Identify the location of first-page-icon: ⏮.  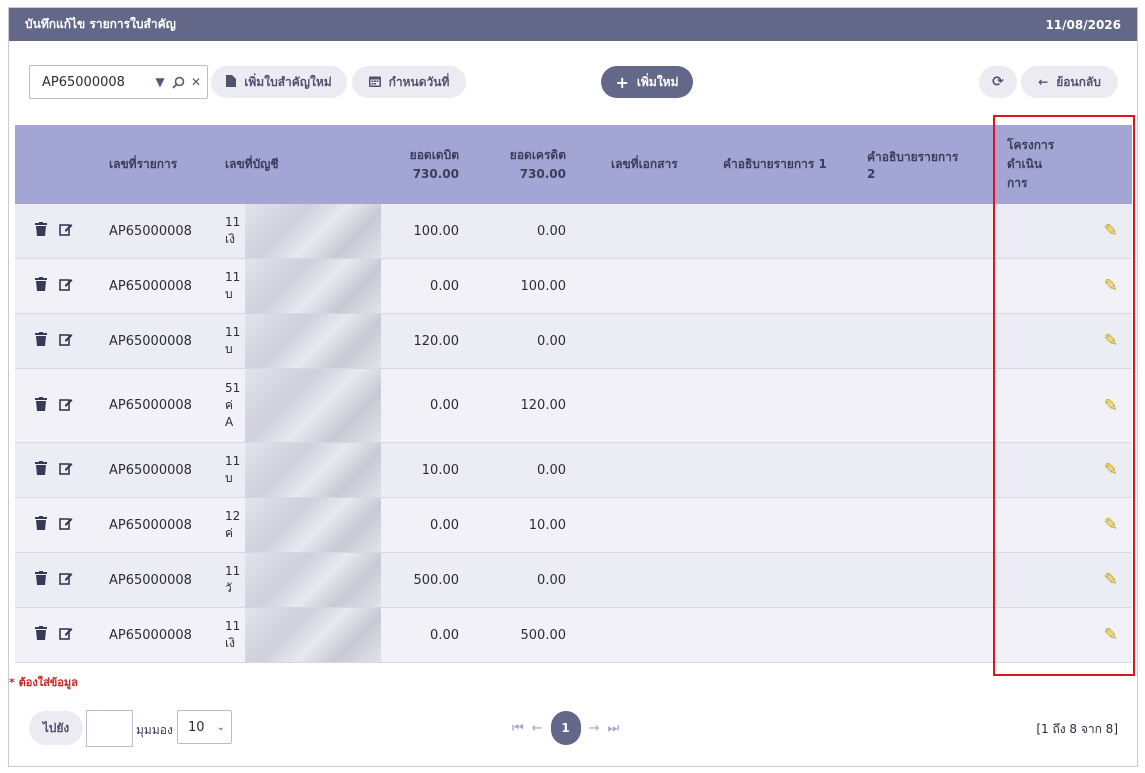
(518, 728).